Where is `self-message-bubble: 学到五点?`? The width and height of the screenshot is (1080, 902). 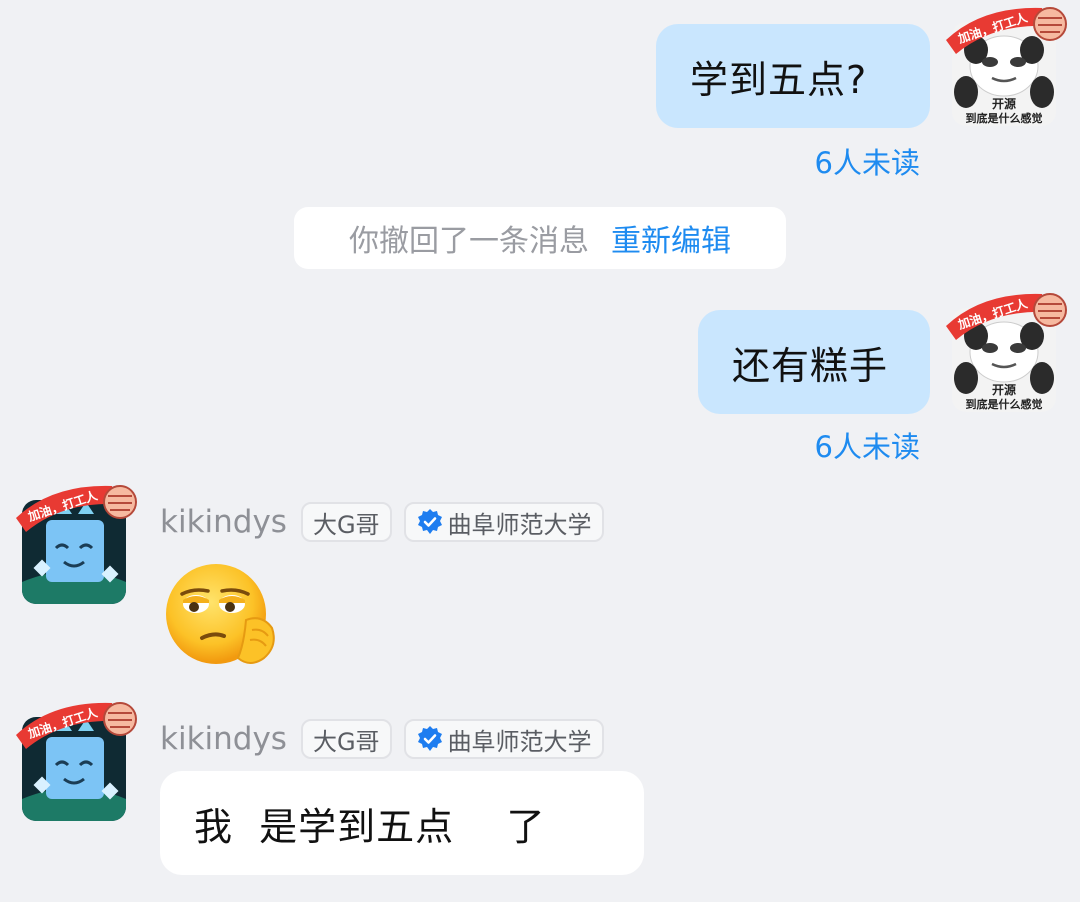 self-message-bubble: 学到五点? is located at coordinates (793, 76).